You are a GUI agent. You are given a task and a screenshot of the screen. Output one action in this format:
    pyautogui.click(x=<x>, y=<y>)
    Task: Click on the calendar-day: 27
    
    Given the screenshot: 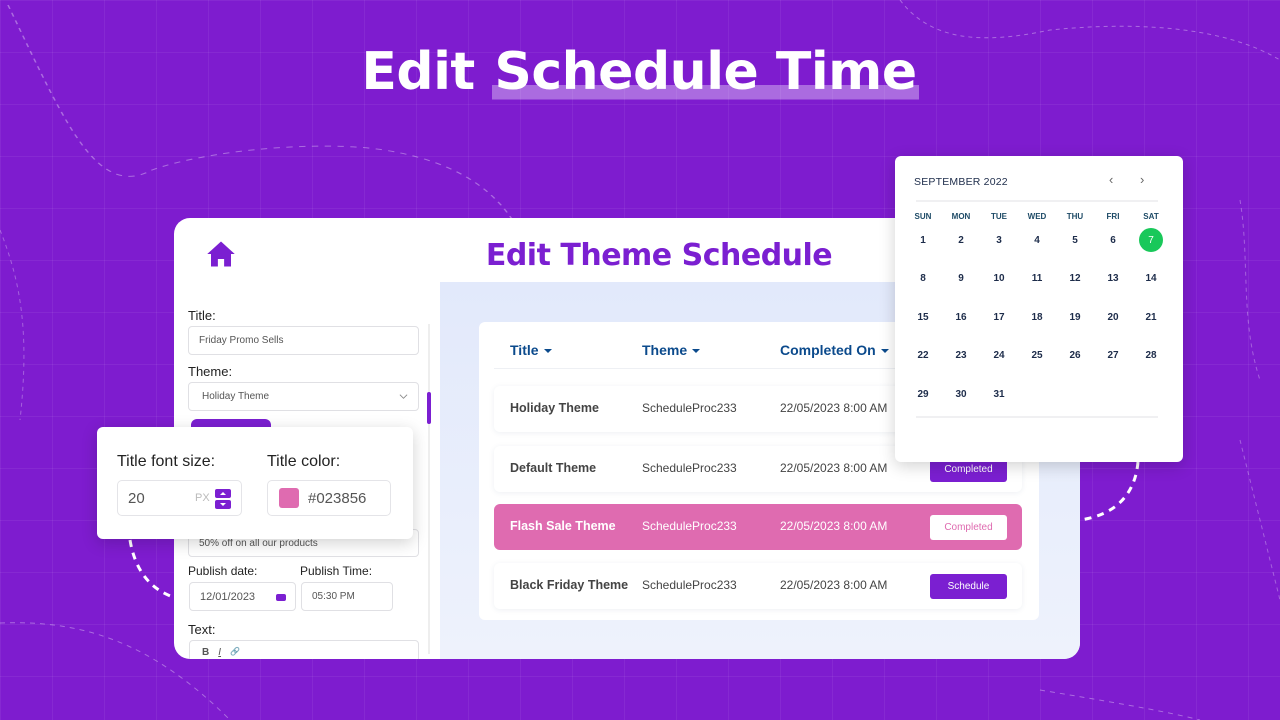 What is the action you would take?
    pyautogui.click(x=1113, y=355)
    